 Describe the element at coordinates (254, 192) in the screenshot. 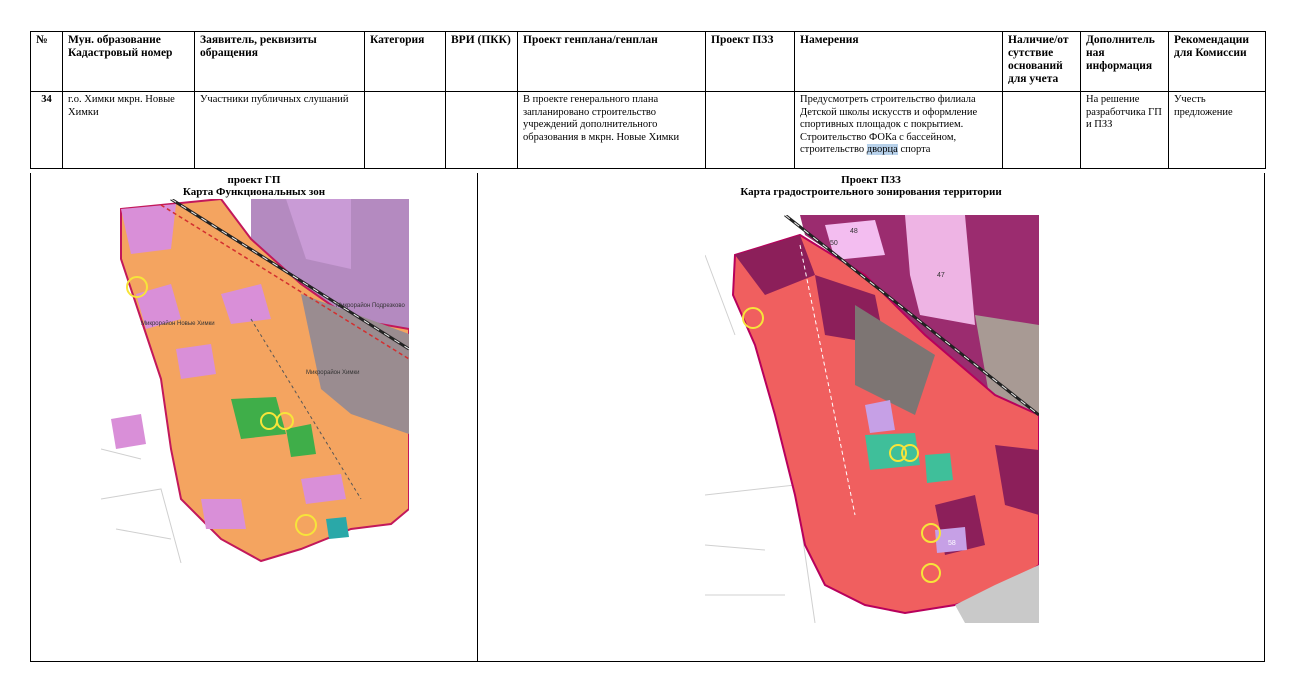

I see `genplan-caption-line2: Карта Функциональных зон` at that location.